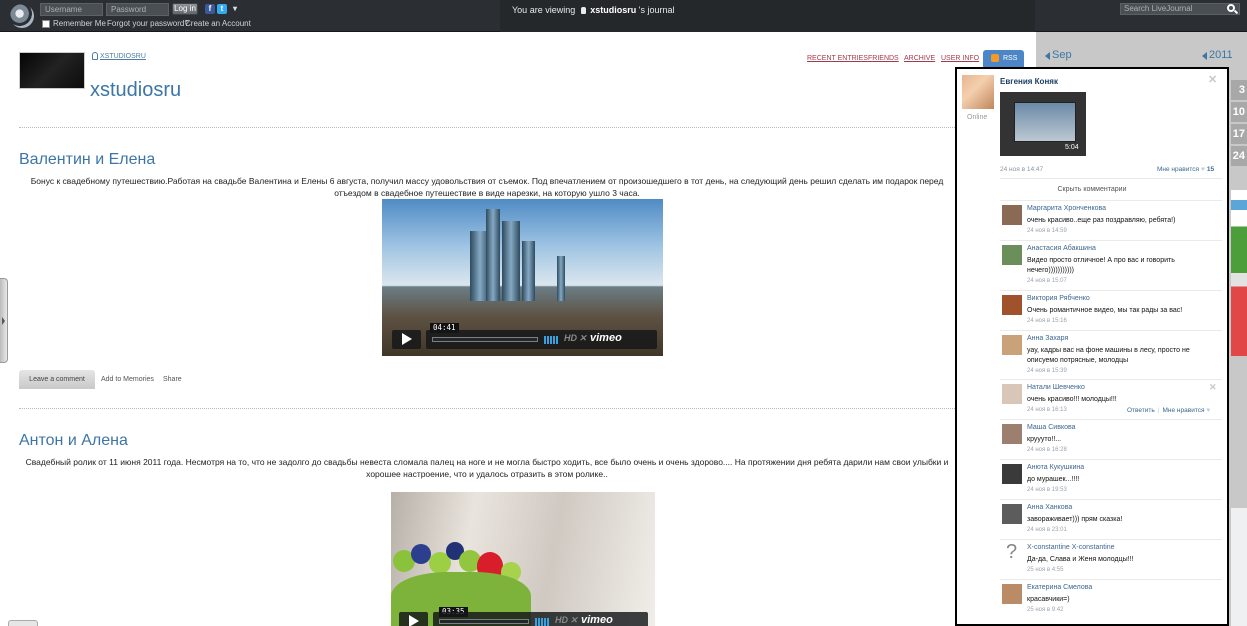  I want to click on journal-user-name: XSTUDIOSRU, so click(123, 56).